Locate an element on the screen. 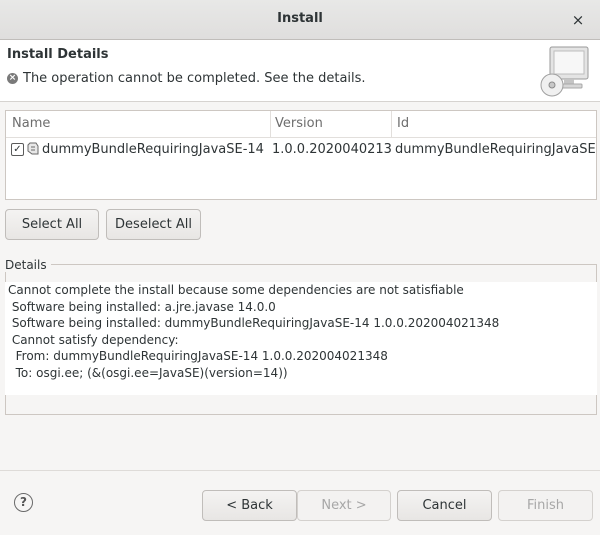  back-button: < Back is located at coordinates (249, 505).